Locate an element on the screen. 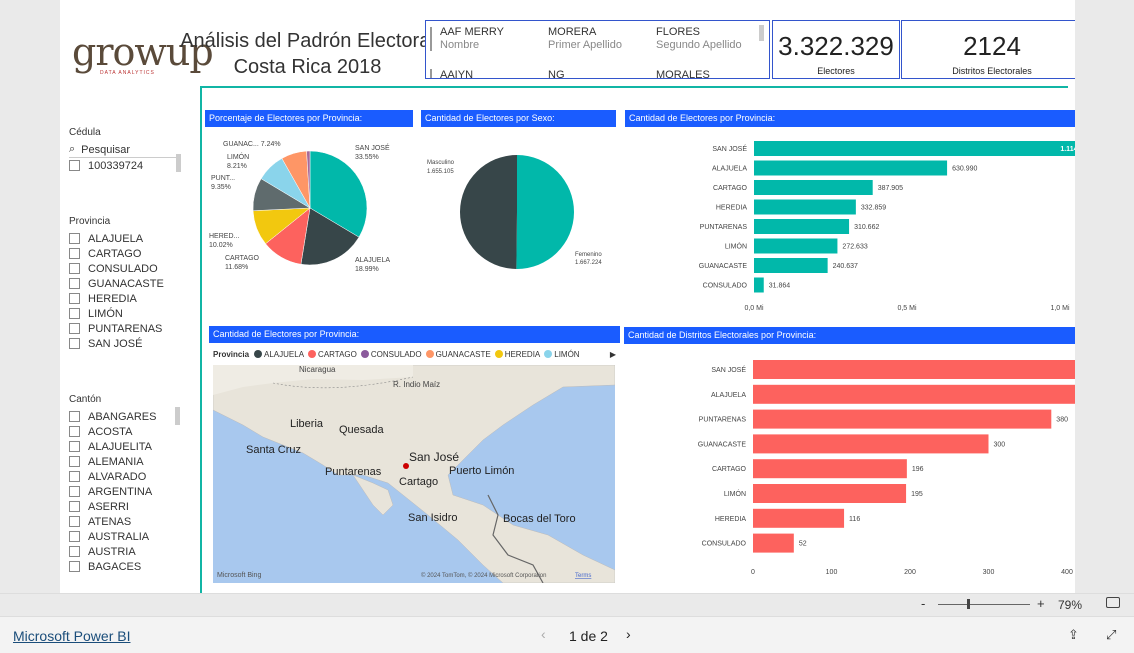 The image size is (1134, 653). provincia-item: SAN JOSÉ is located at coordinates (125, 343).